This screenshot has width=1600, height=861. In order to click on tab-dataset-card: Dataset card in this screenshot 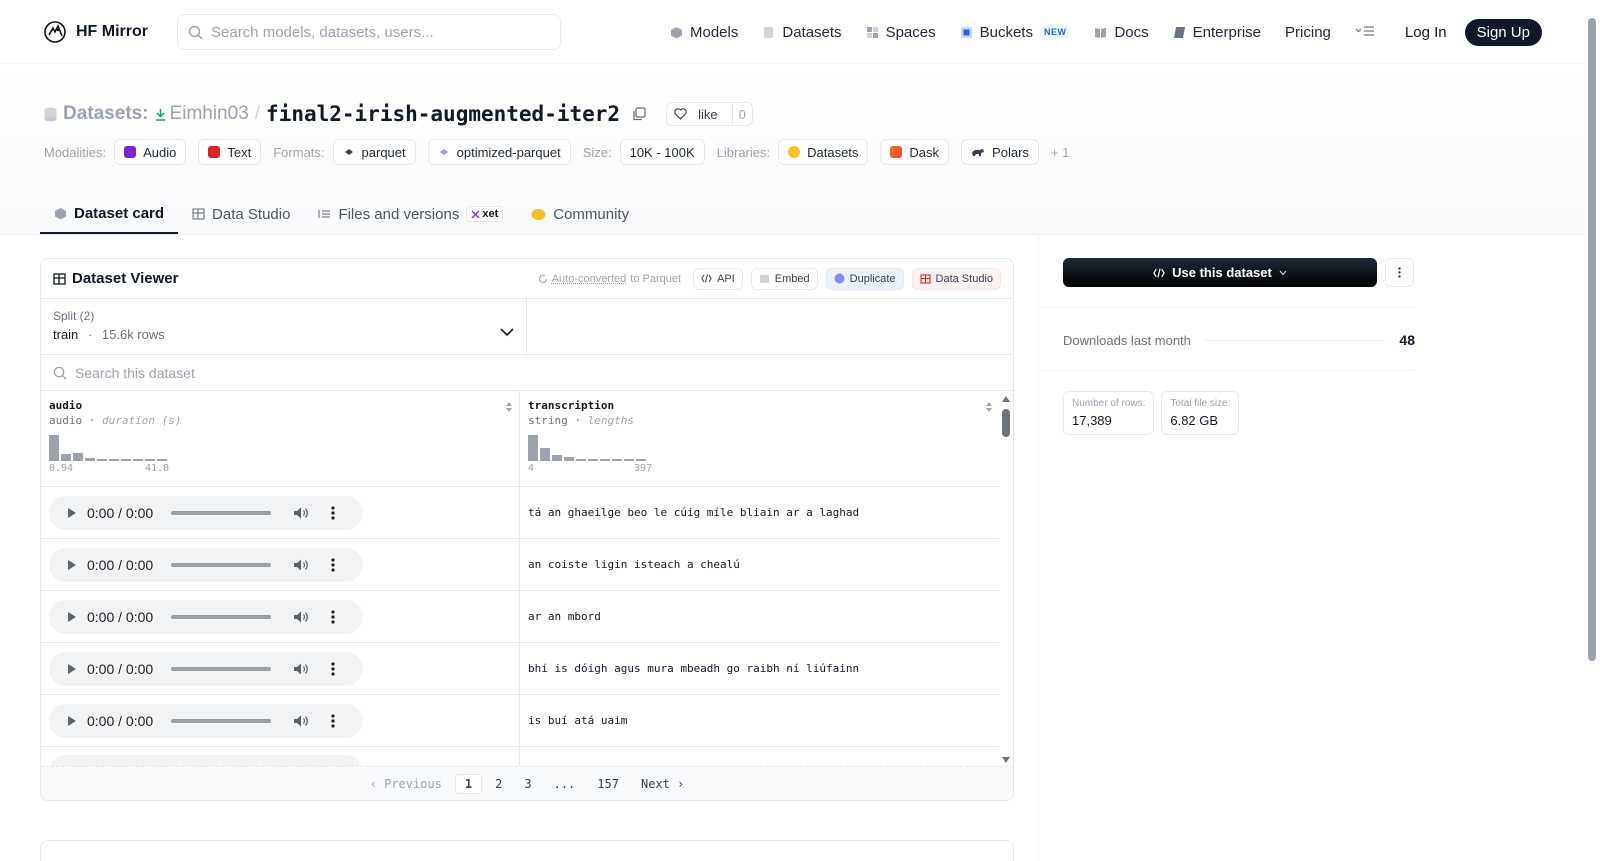, I will do `click(109, 214)`.